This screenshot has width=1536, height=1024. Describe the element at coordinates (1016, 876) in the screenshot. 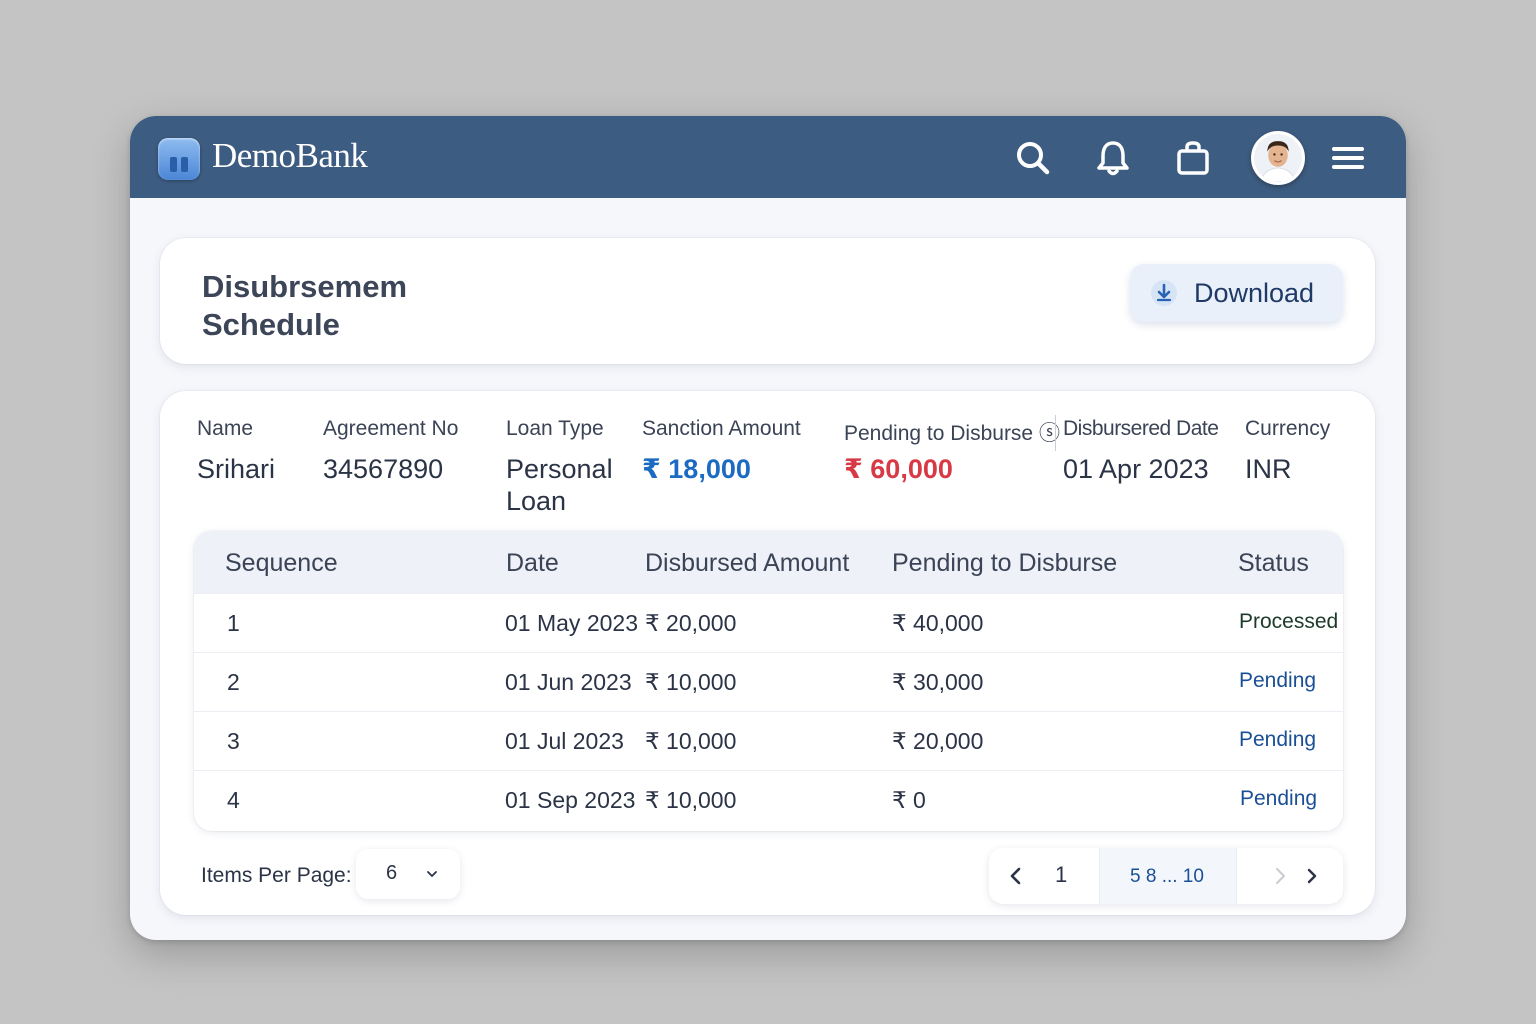

I see `chevron-left-icon` at that location.